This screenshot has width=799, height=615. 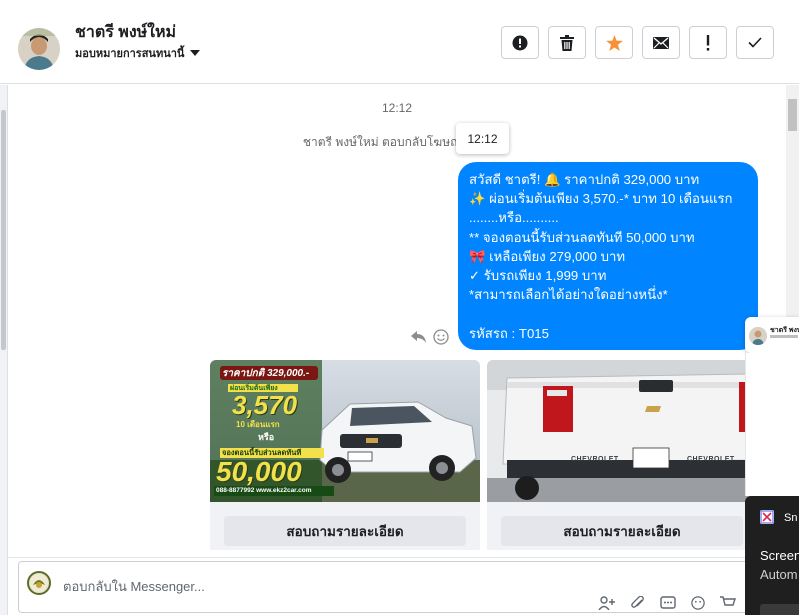 I want to click on toast-title: Screen, so click(x=779, y=555).